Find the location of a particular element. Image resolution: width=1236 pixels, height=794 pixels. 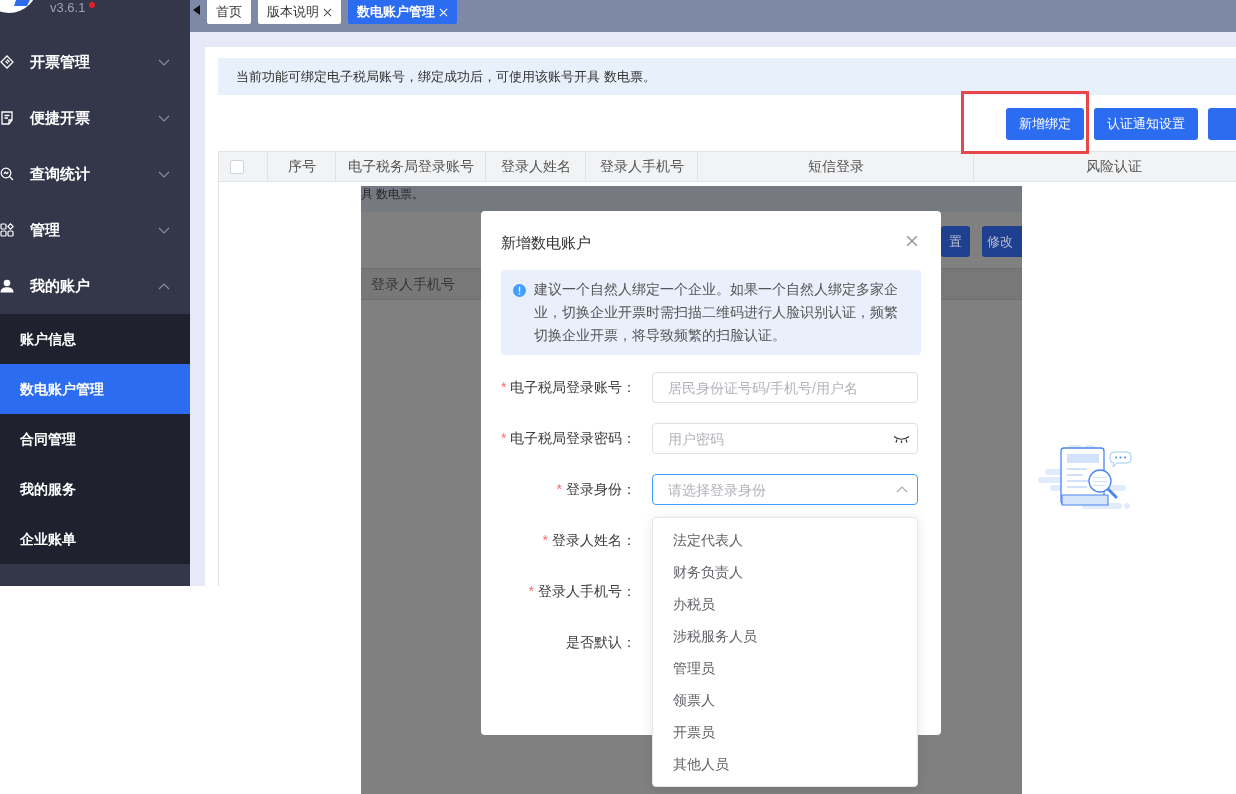

tab: 数电账户管理 is located at coordinates (402, 12).